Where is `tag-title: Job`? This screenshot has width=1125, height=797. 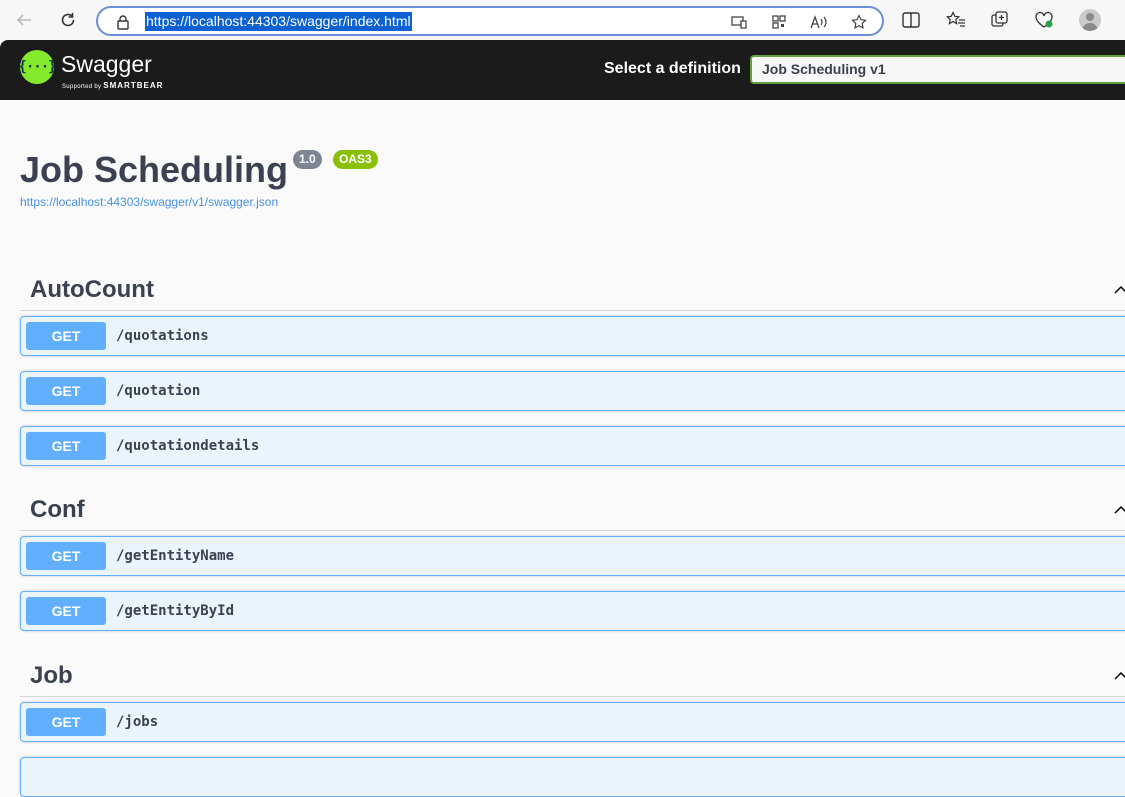
tag-title: Job is located at coordinates (51, 675).